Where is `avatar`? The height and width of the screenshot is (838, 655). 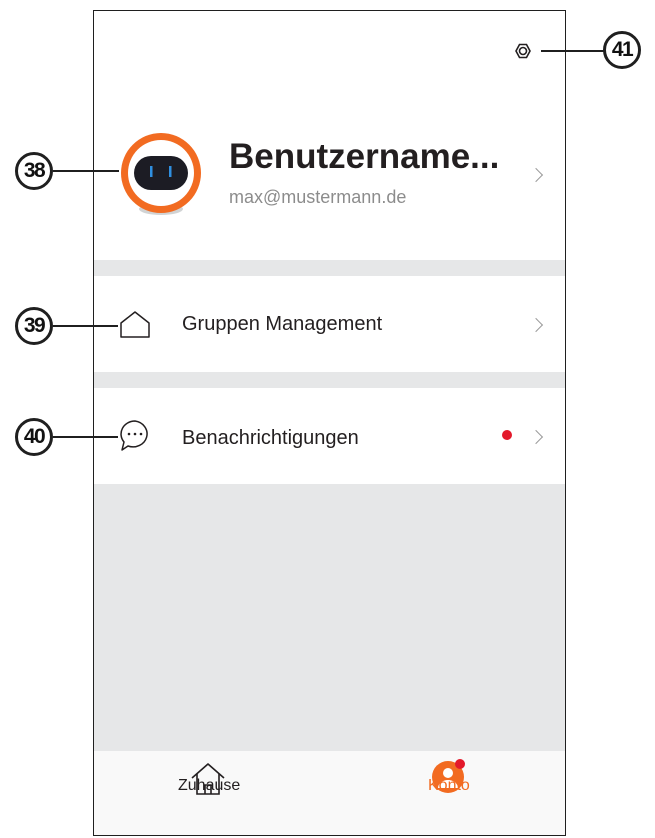 avatar is located at coordinates (161, 179).